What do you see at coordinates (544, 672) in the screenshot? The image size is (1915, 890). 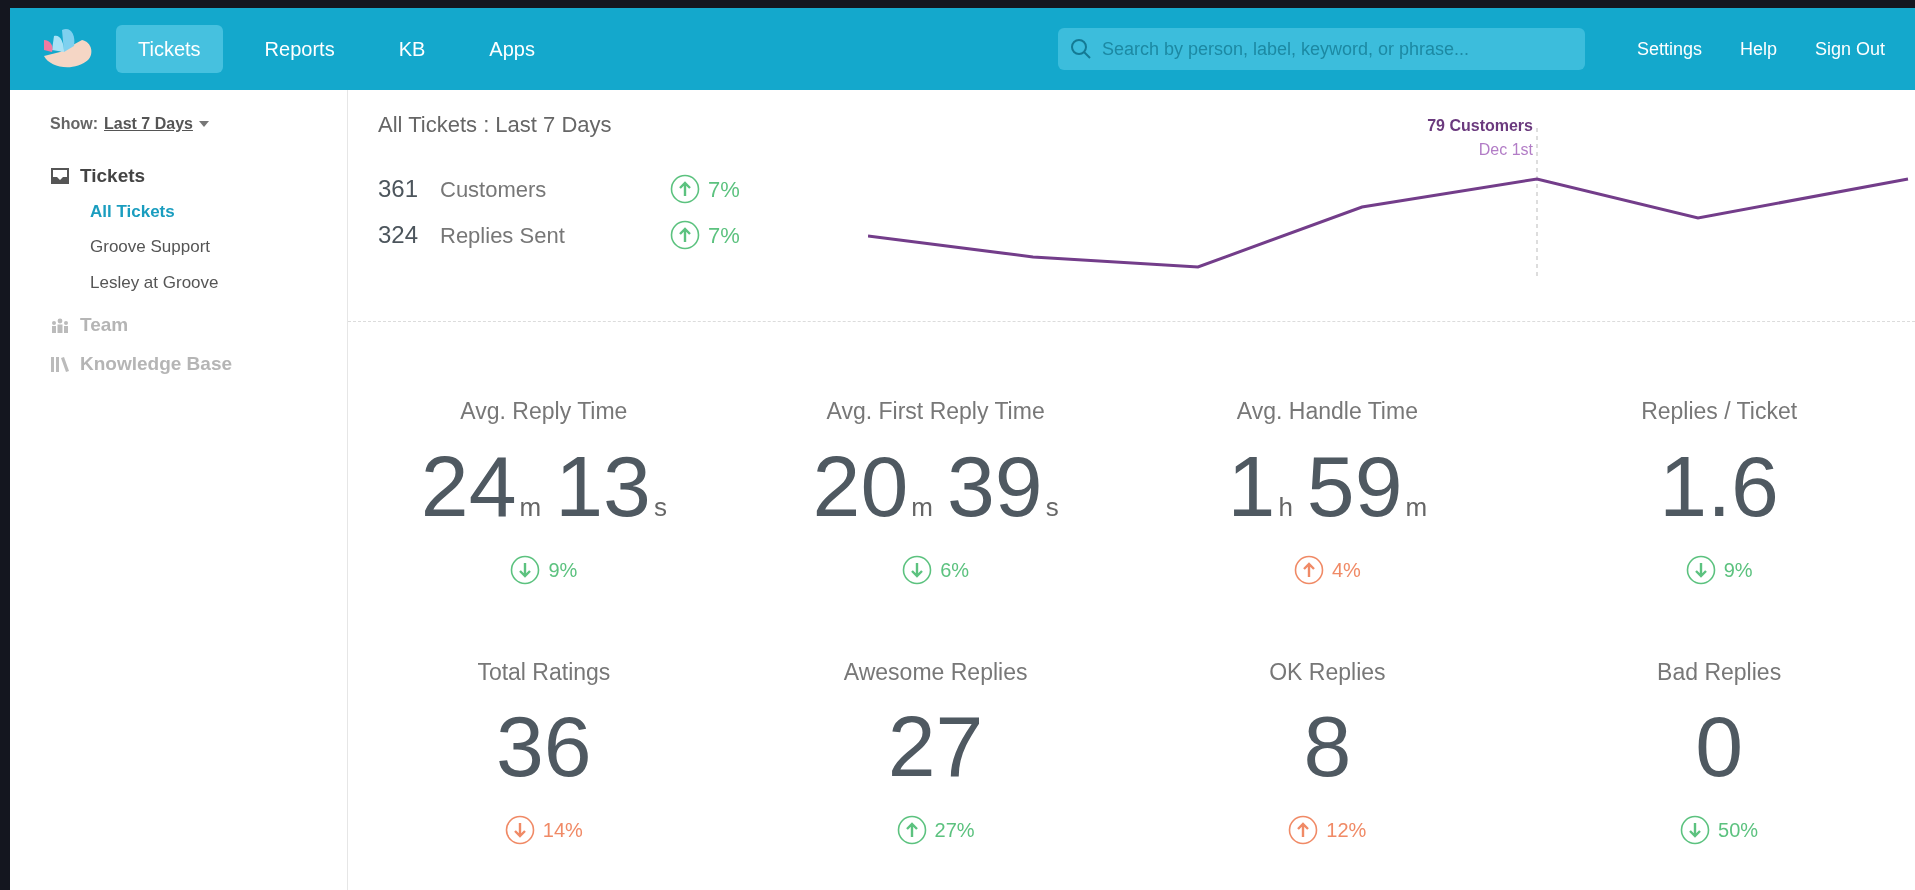 I see `metric-label: Total Ratings` at bounding box center [544, 672].